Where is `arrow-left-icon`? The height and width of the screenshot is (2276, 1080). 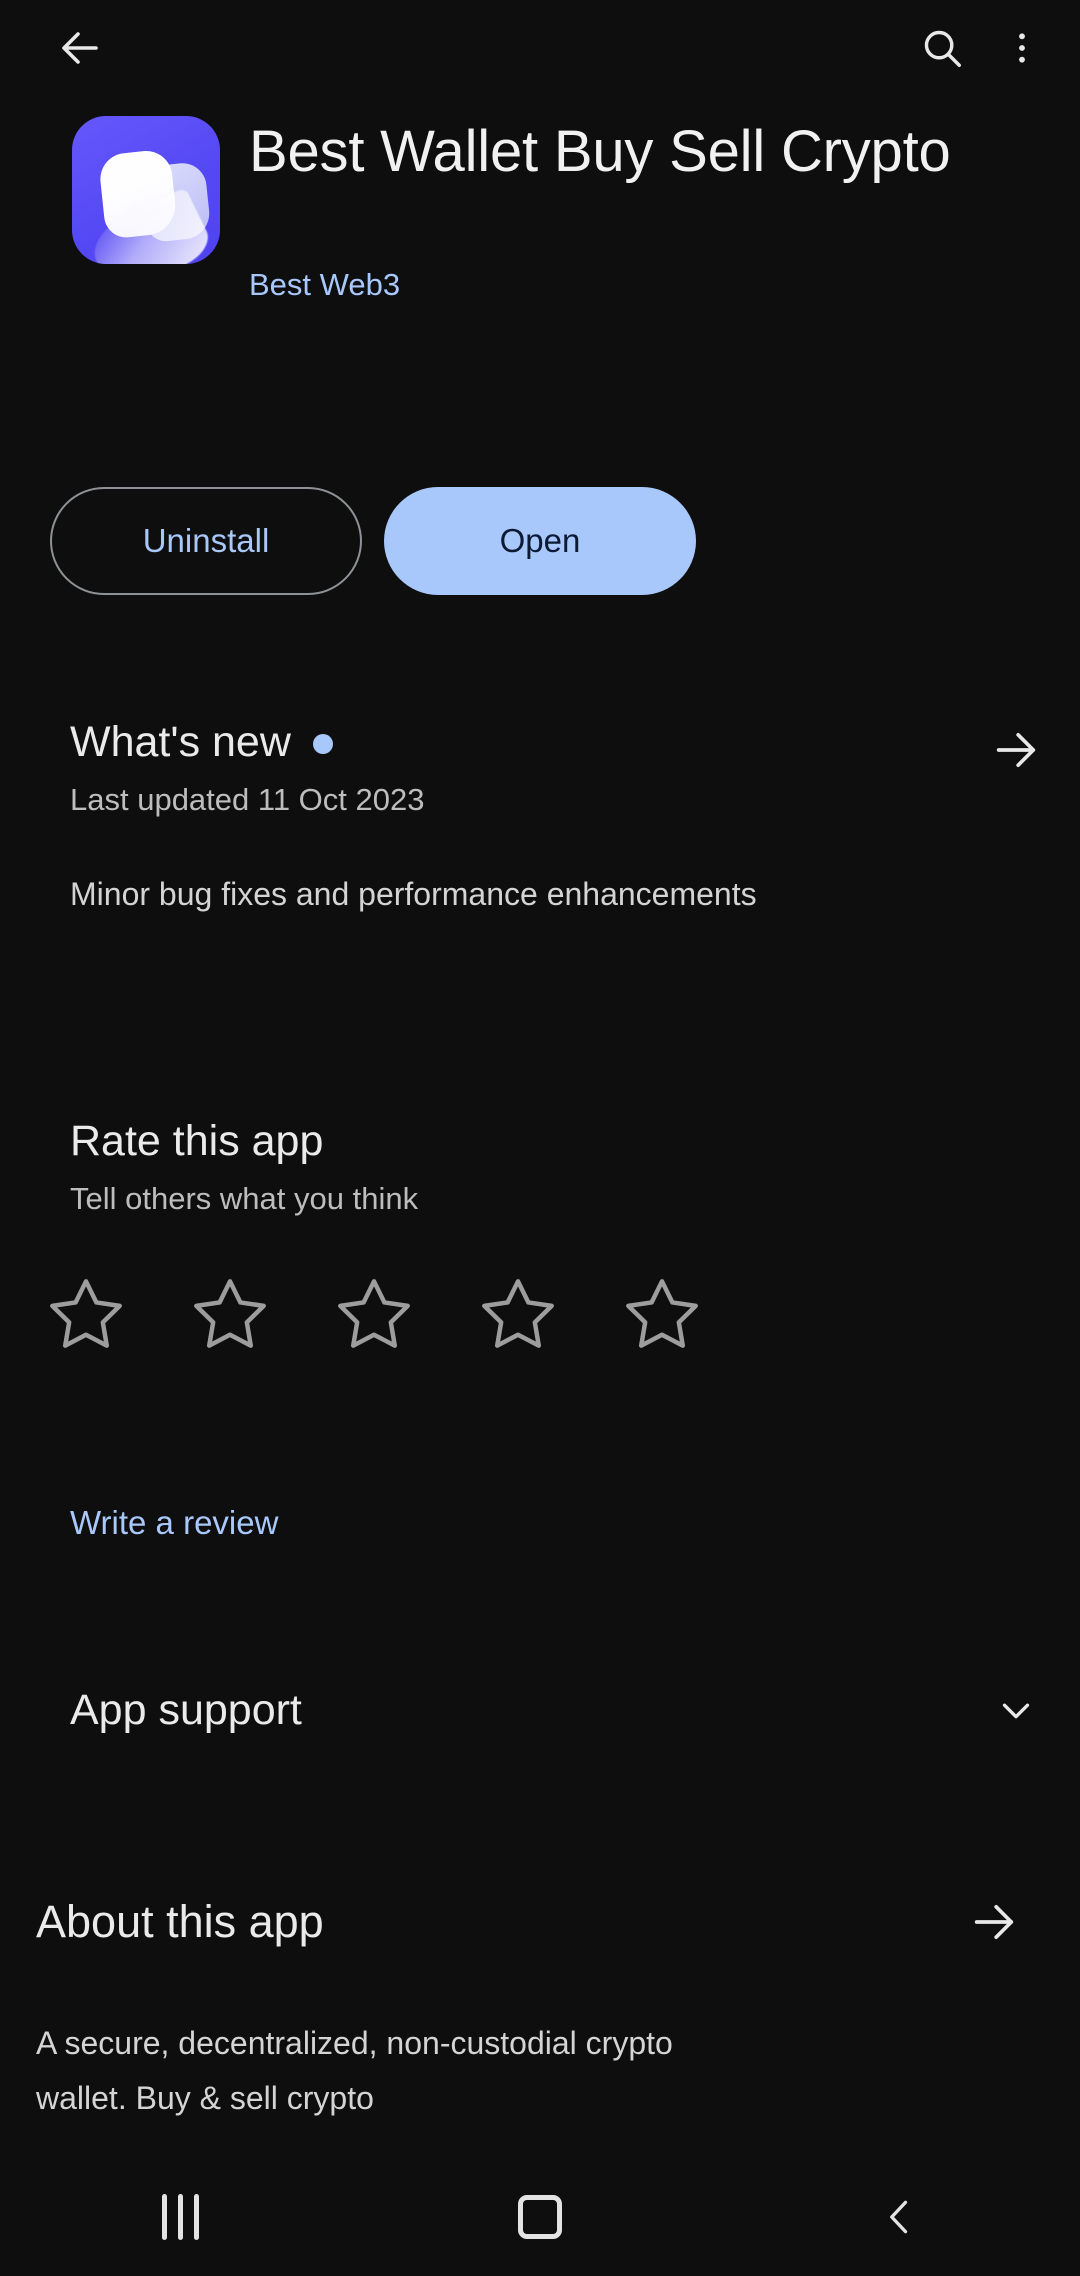 arrow-left-icon is located at coordinates (80, 48).